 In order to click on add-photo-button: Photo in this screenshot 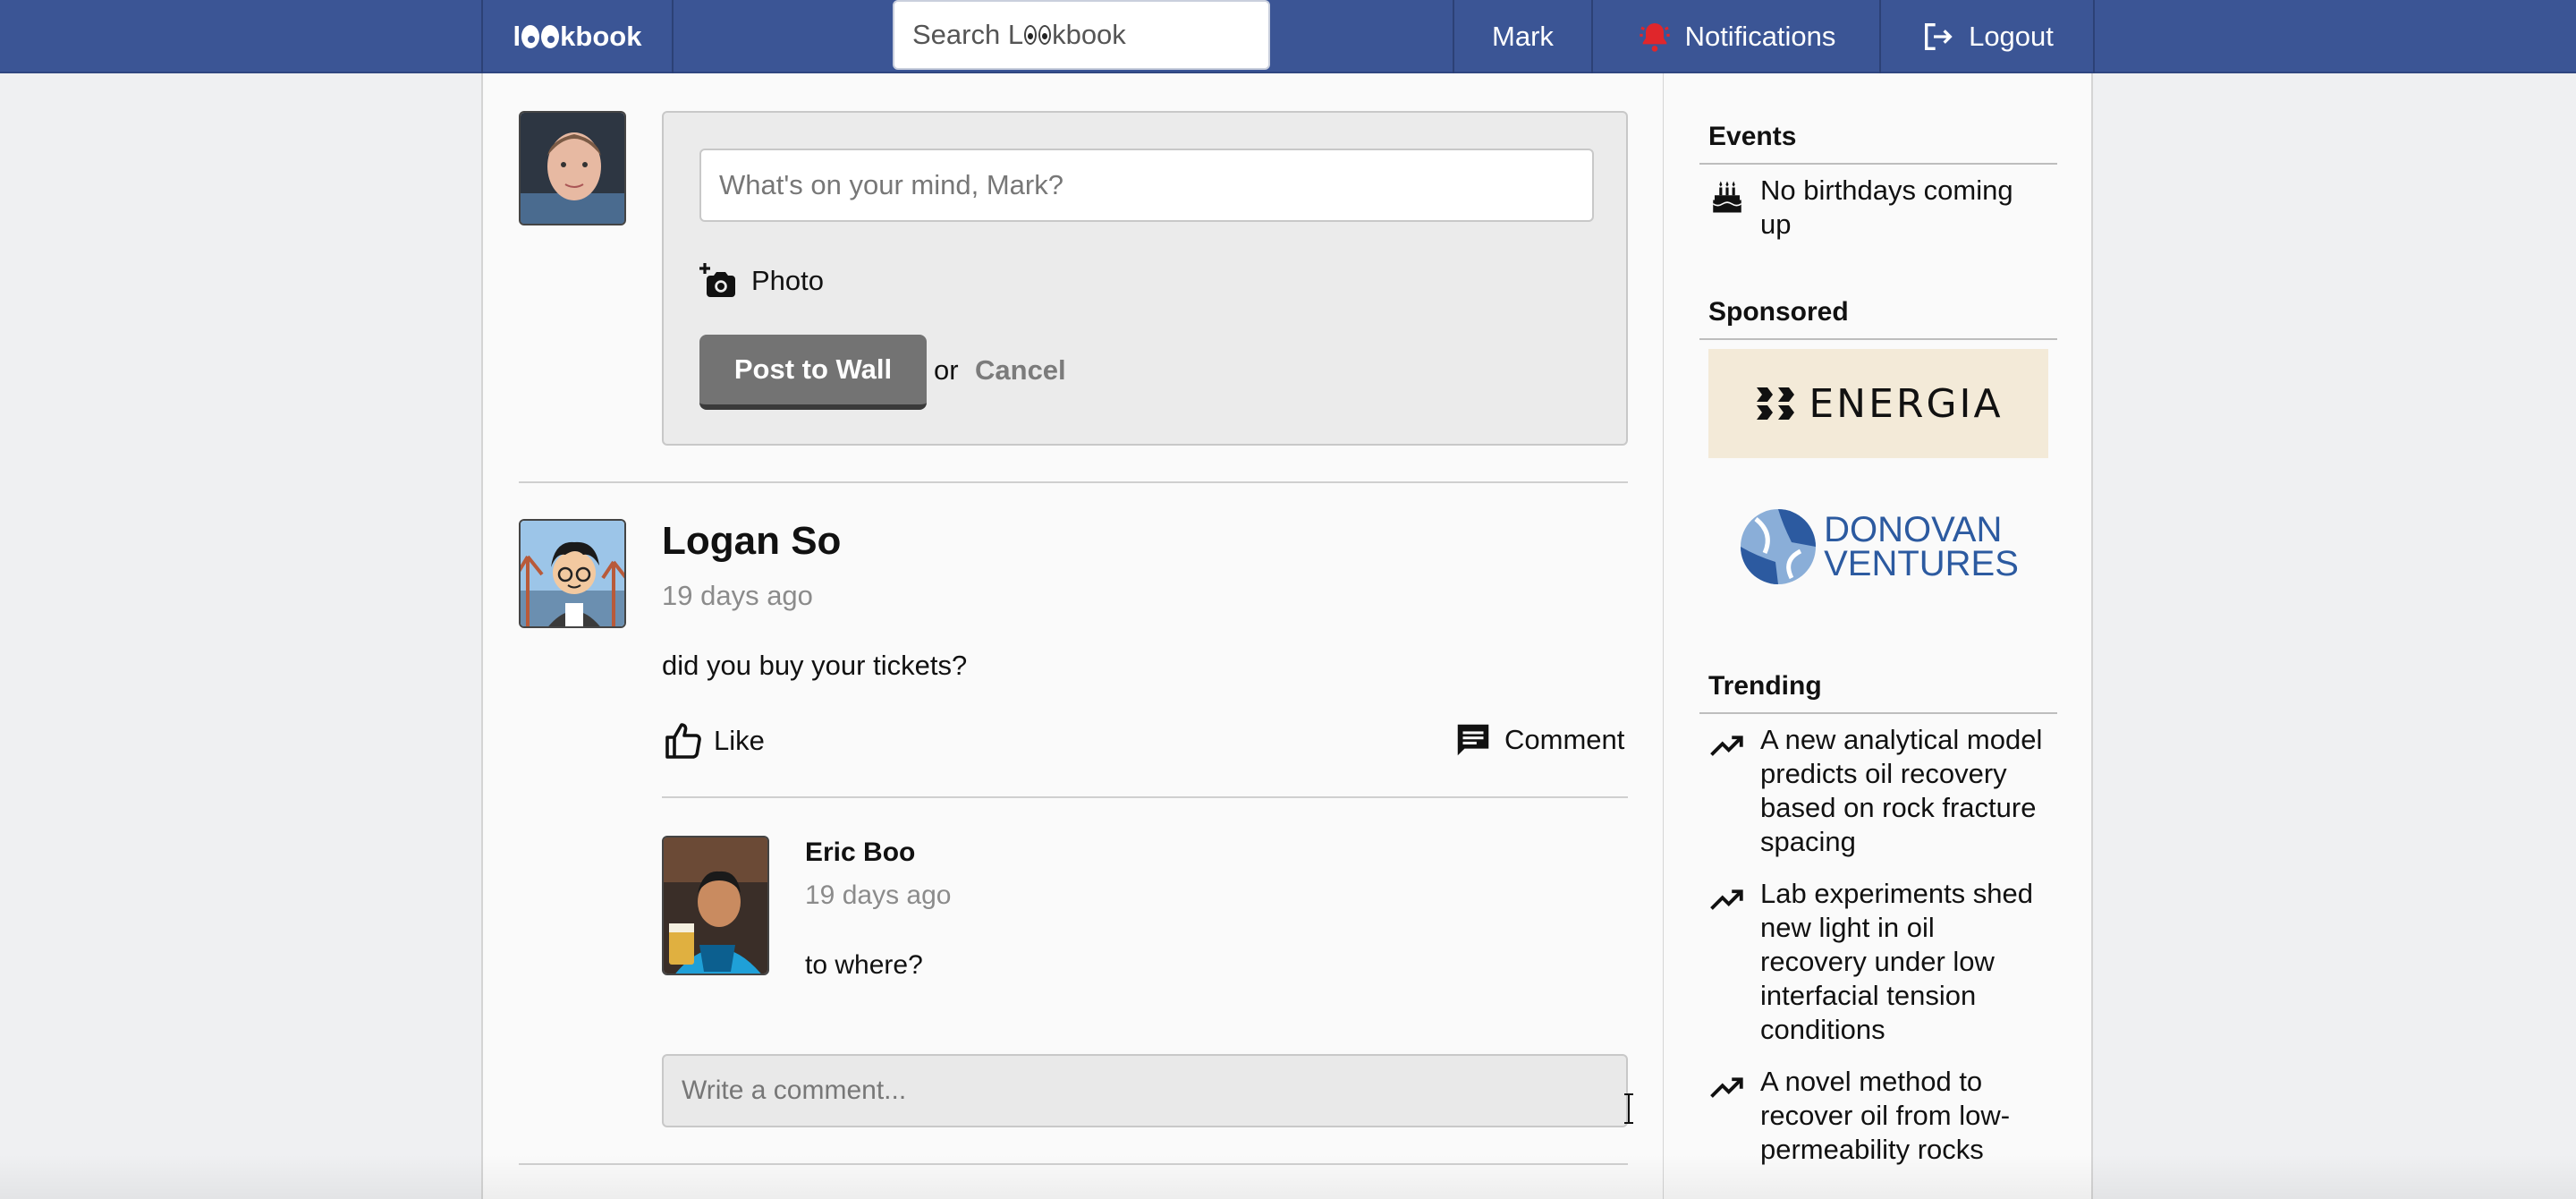, I will do `click(761, 280)`.